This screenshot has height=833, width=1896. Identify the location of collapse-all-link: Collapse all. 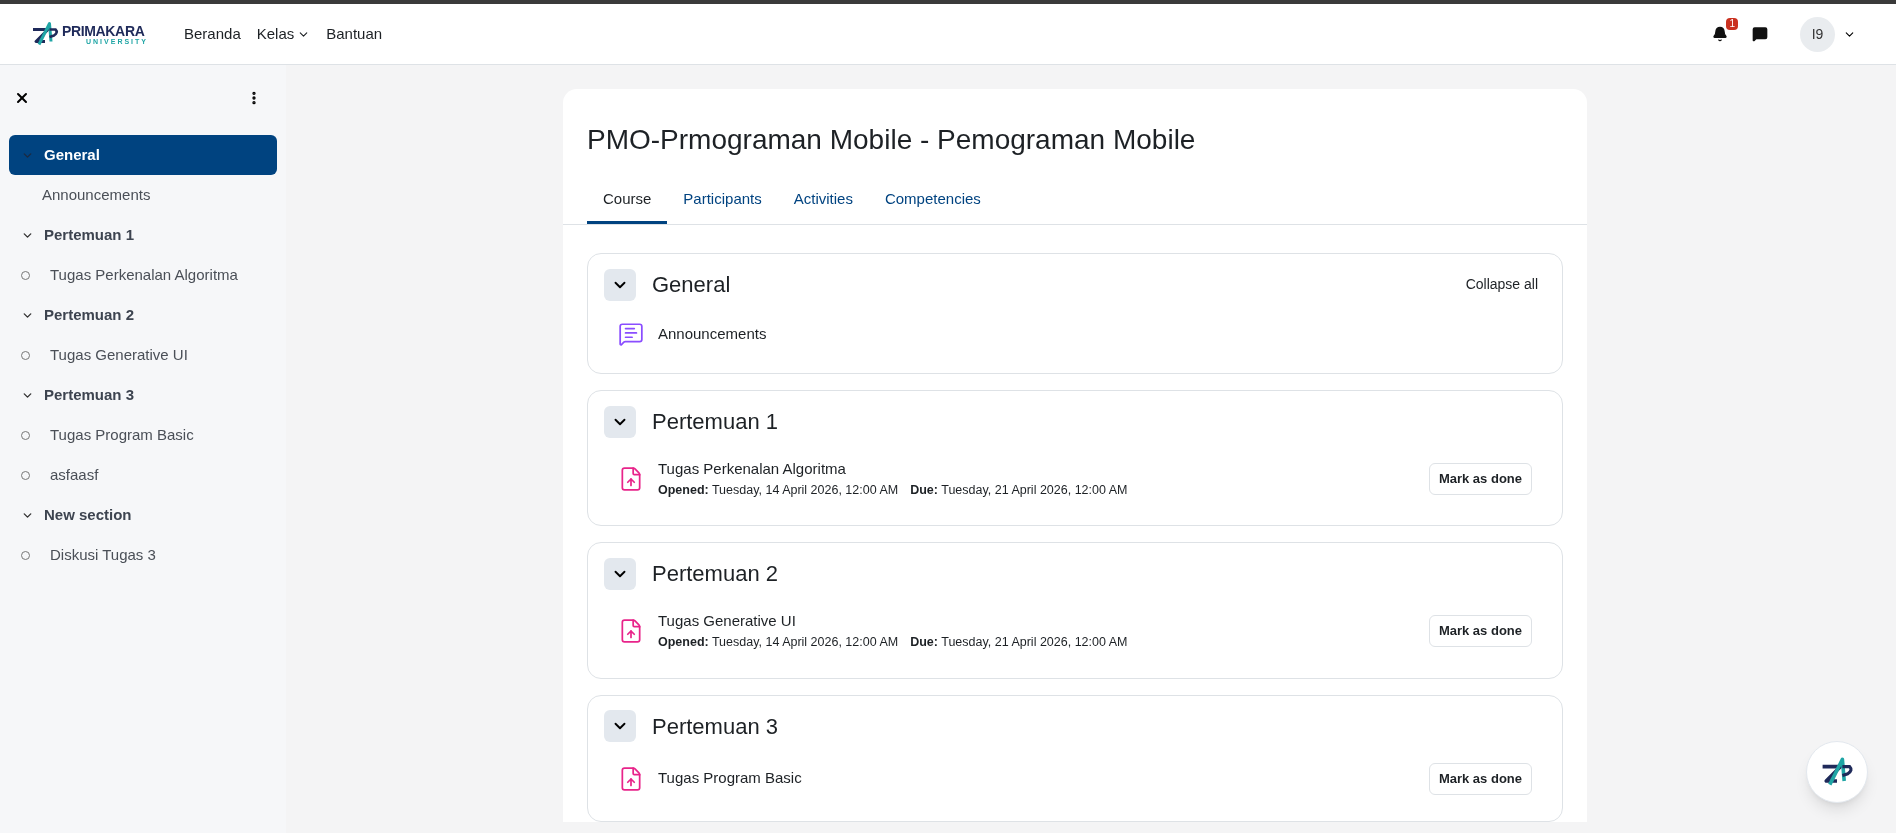
(1501, 284).